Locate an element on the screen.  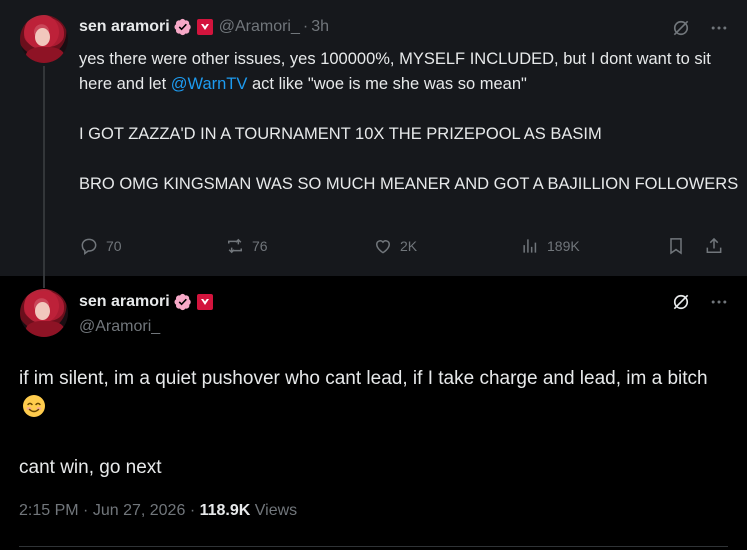
share-button is located at coordinates (714, 246).